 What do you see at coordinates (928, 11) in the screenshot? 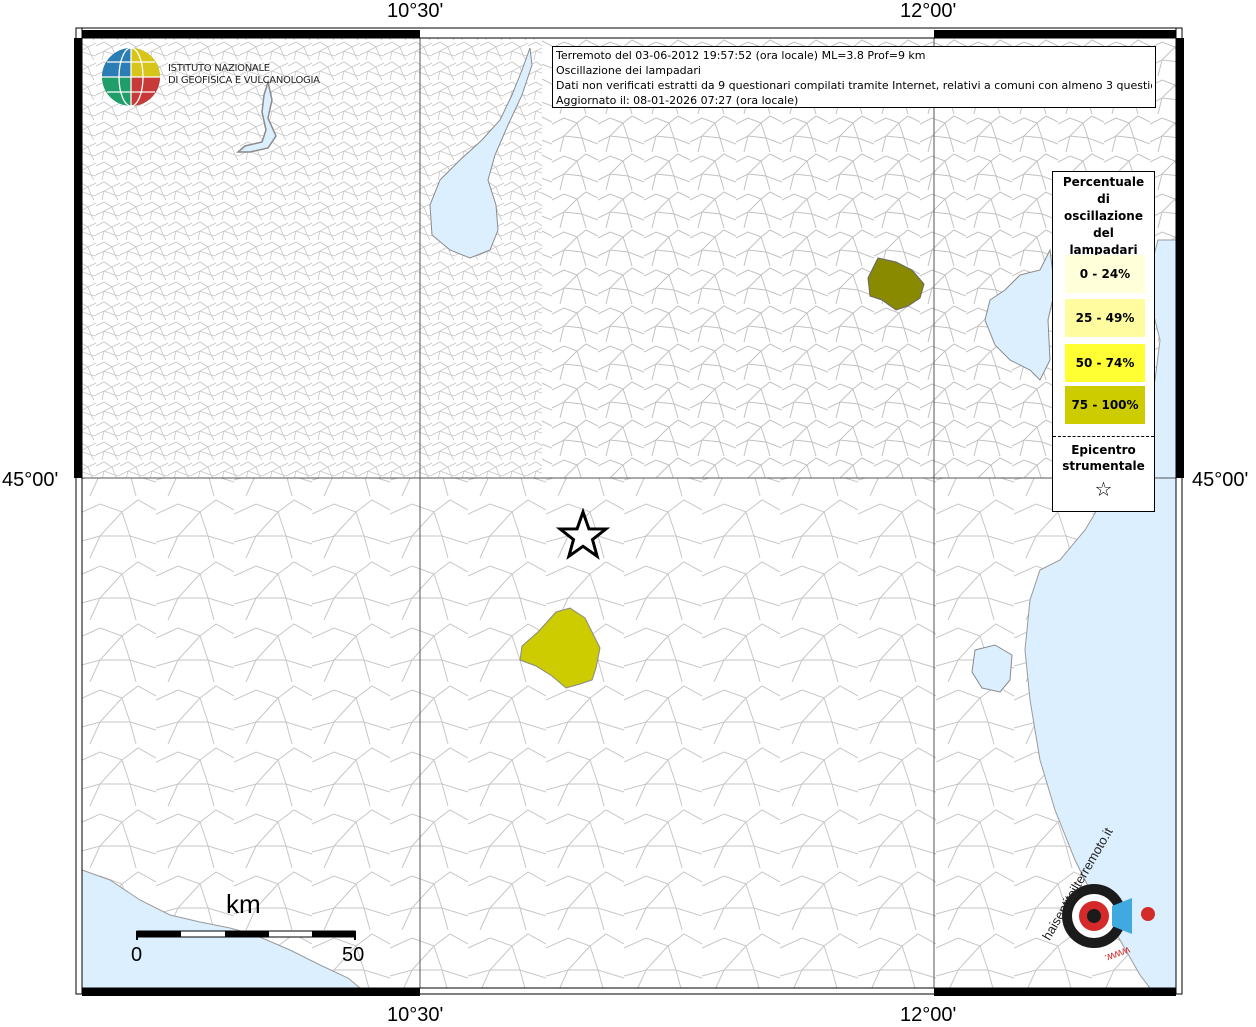
I see `longitude-label-top-right: 12°00'` at bounding box center [928, 11].